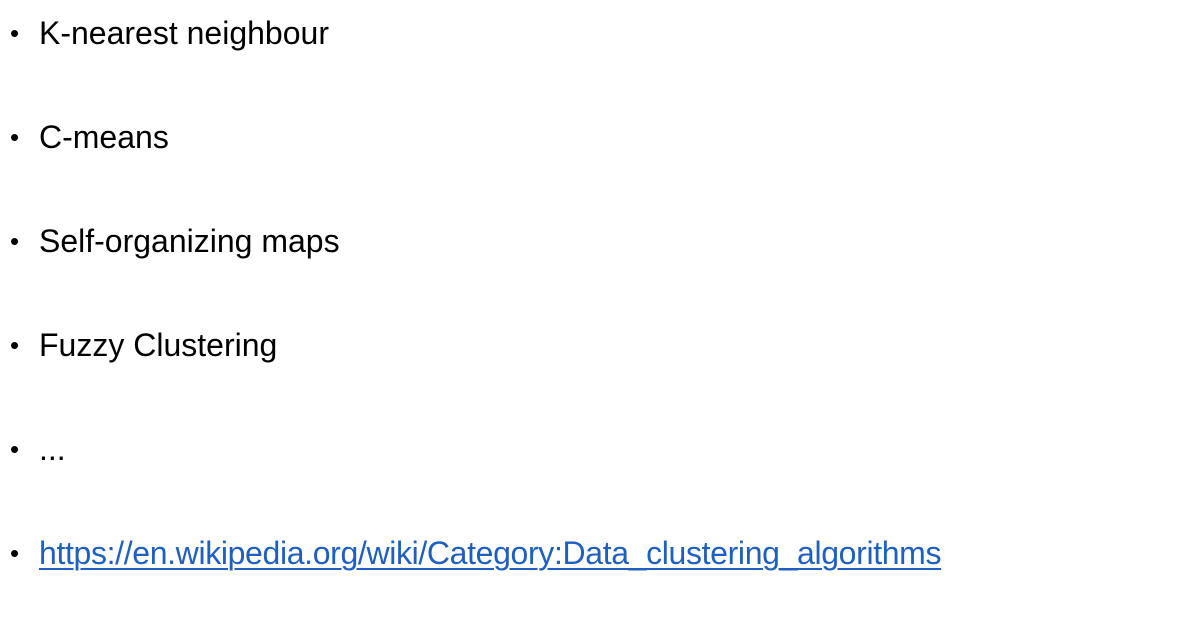 The width and height of the screenshot is (1182, 631). I want to click on list-item-text: Fuzzy Clustering, so click(158, 345).